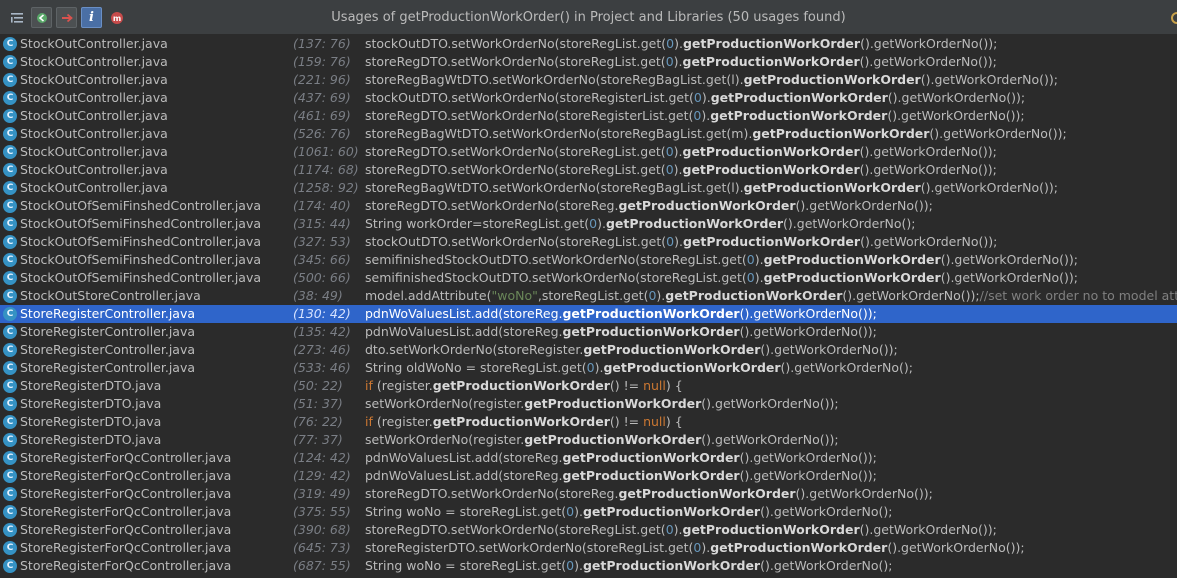 The image size is (1177, 578). Describe the element at coordinates (322, 547) in the screenshot. I see `usage-location: (645: 73)` at that location.